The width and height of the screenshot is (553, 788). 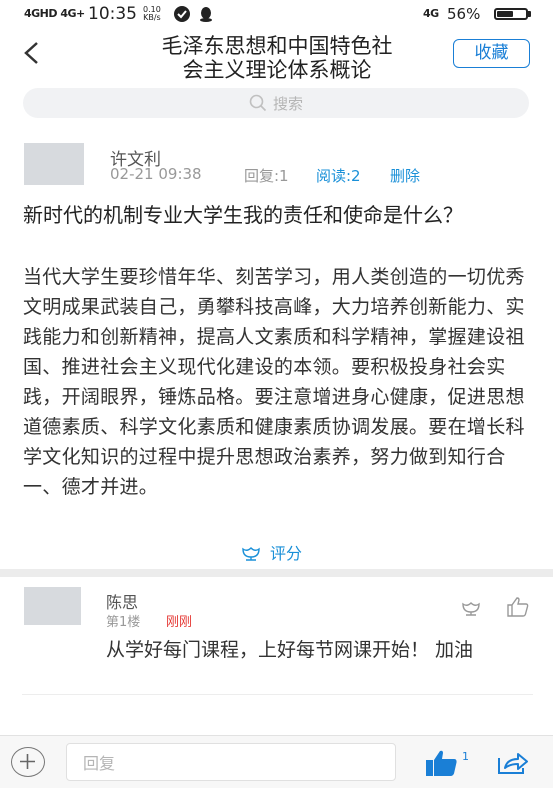 I want to click on post-read-count: 阅读:2, so click(x=338, y=175).